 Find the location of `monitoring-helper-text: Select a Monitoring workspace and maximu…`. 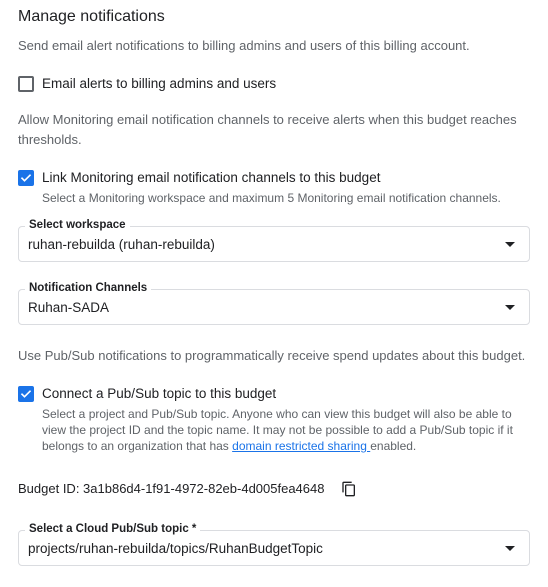

monitoring-helper-text: Select a Monitoring workspace and maximu… is located at coordinates (271, 198).